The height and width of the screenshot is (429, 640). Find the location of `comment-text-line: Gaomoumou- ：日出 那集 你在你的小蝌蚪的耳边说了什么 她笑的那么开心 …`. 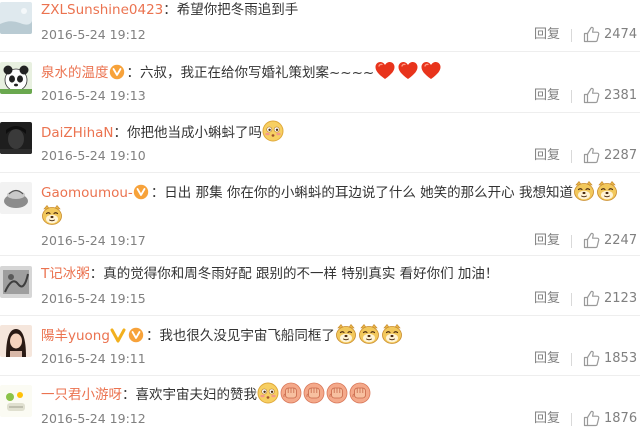

comment-text-line: Gaomoumou- ：日出 那集 你在你的小蝌蚪的耳边说了什么 她笑的那么开心 … is located at coordinates (330, 190).